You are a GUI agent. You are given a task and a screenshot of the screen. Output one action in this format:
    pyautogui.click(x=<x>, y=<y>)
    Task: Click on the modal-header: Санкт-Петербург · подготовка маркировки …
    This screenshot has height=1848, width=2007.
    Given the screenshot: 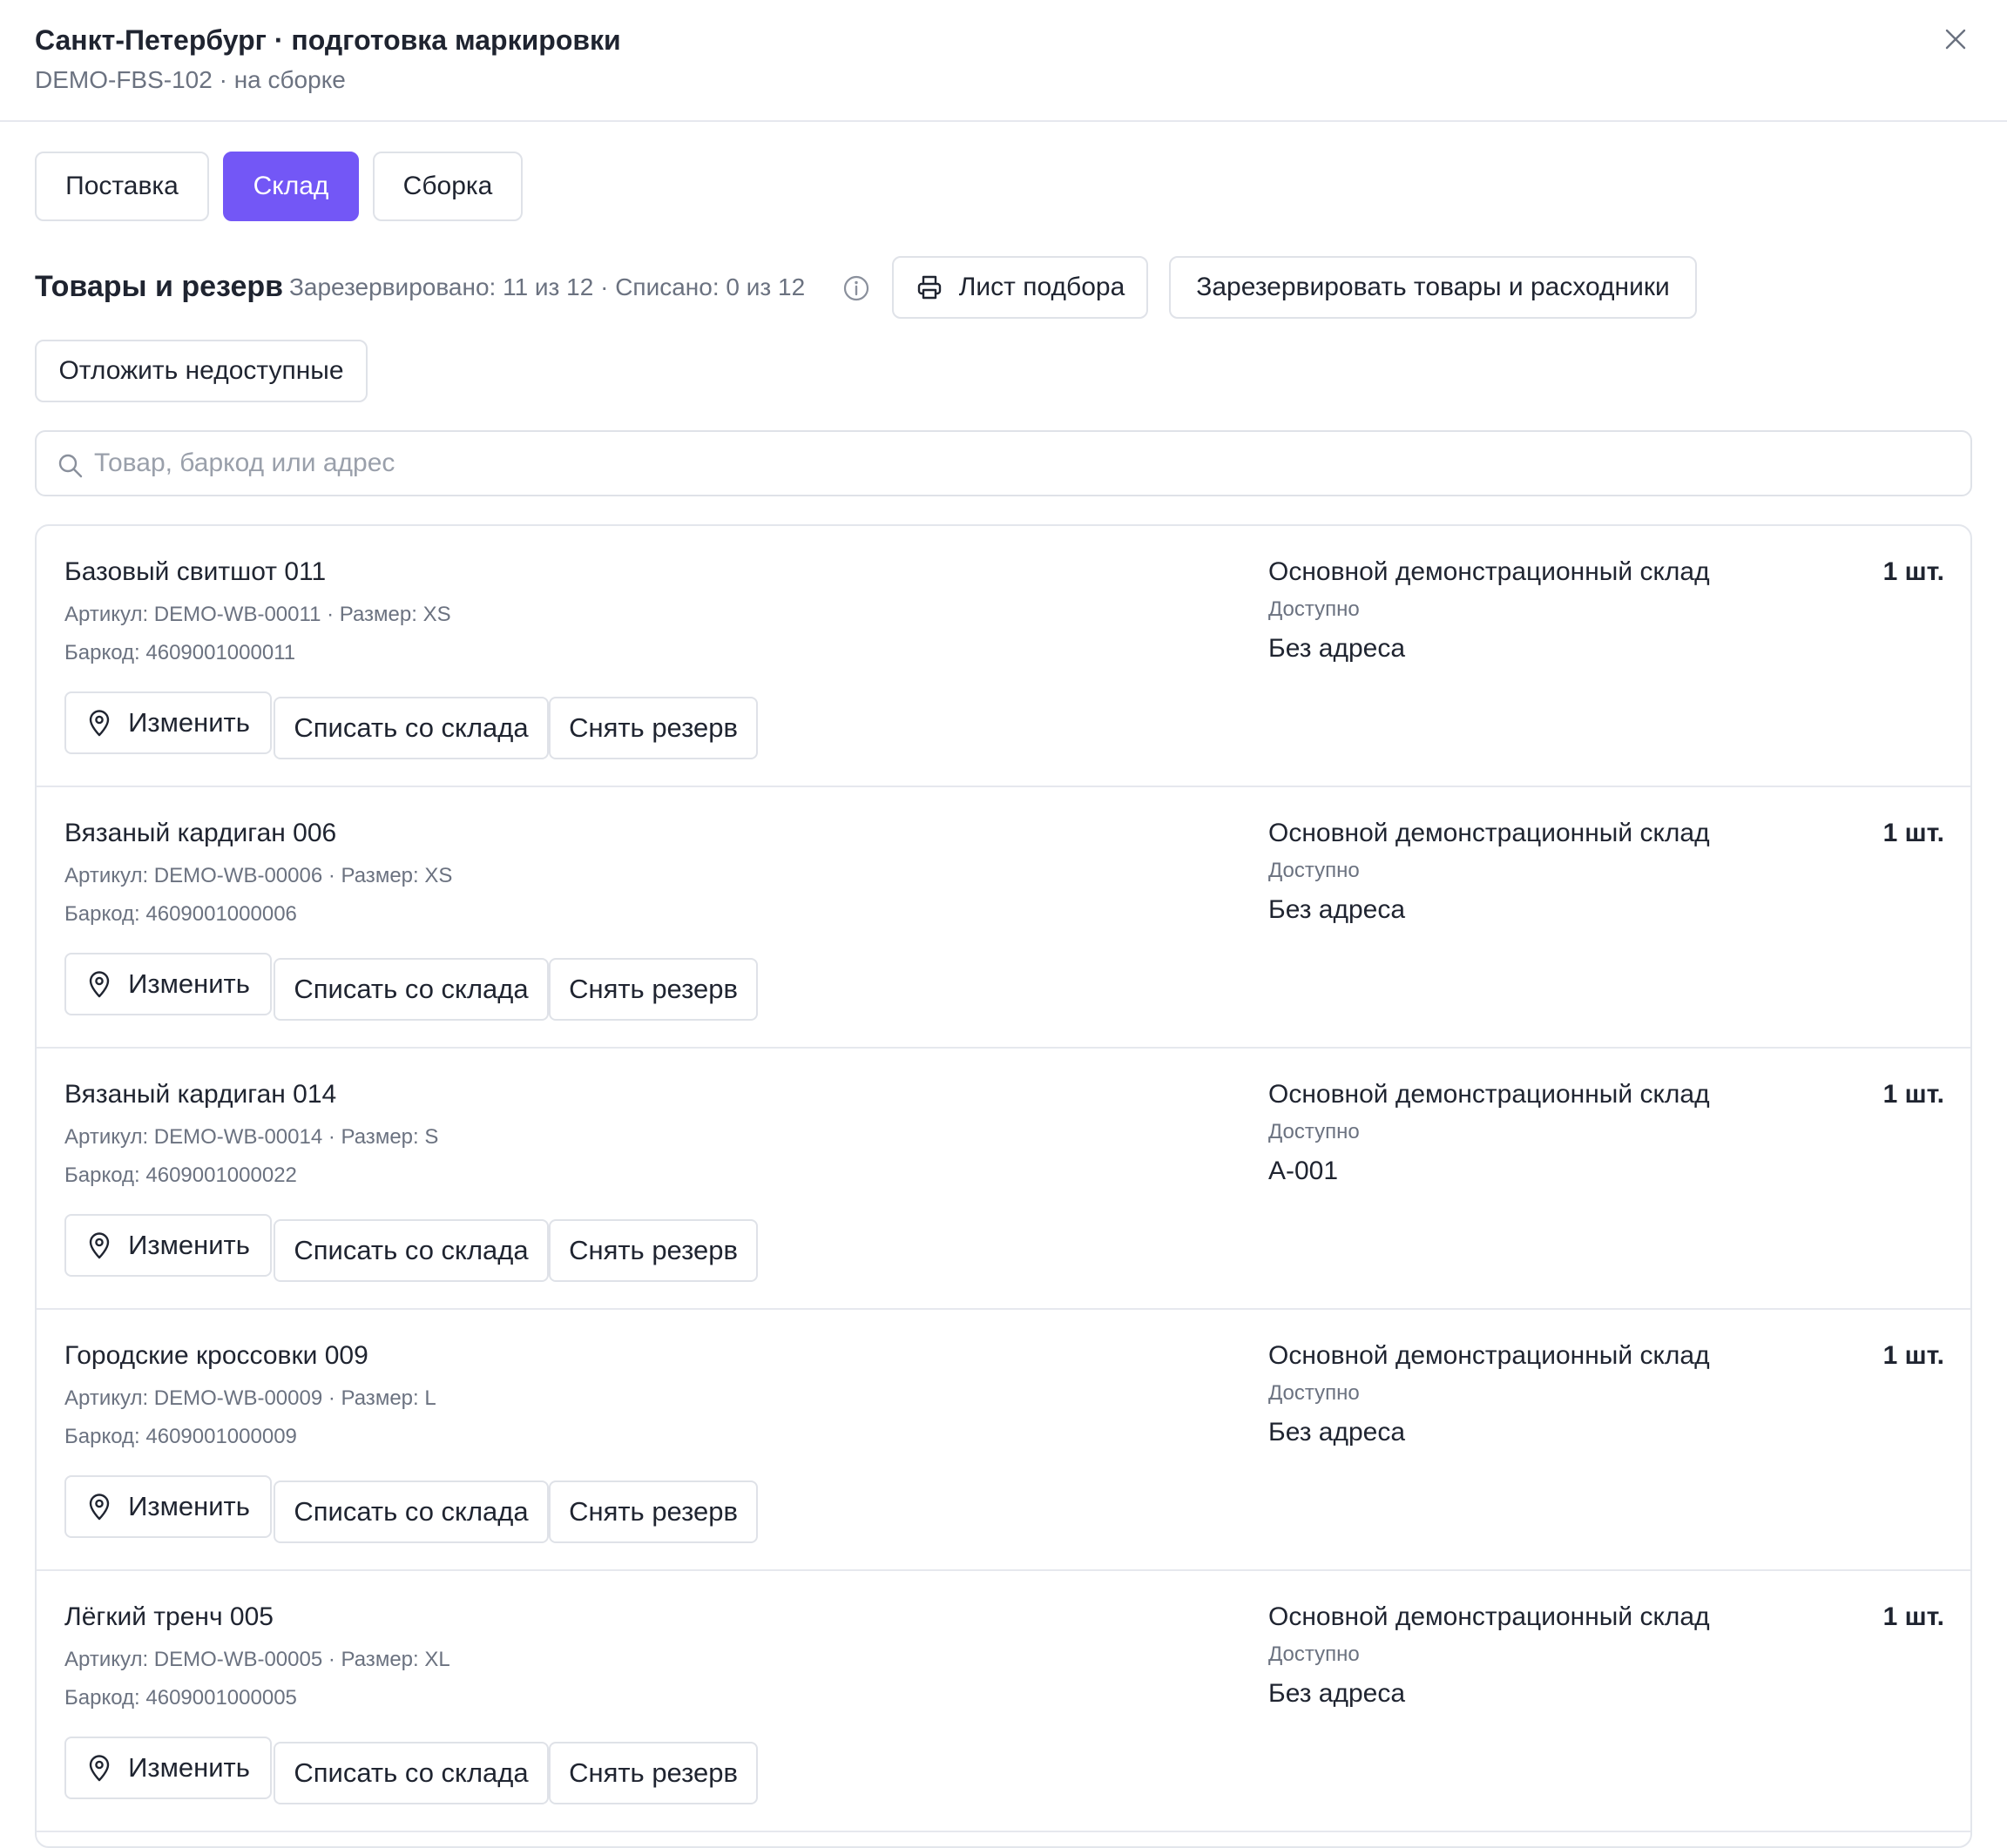 What is the action you would take?
    pyautogui.click(x=1003, y=61)
    